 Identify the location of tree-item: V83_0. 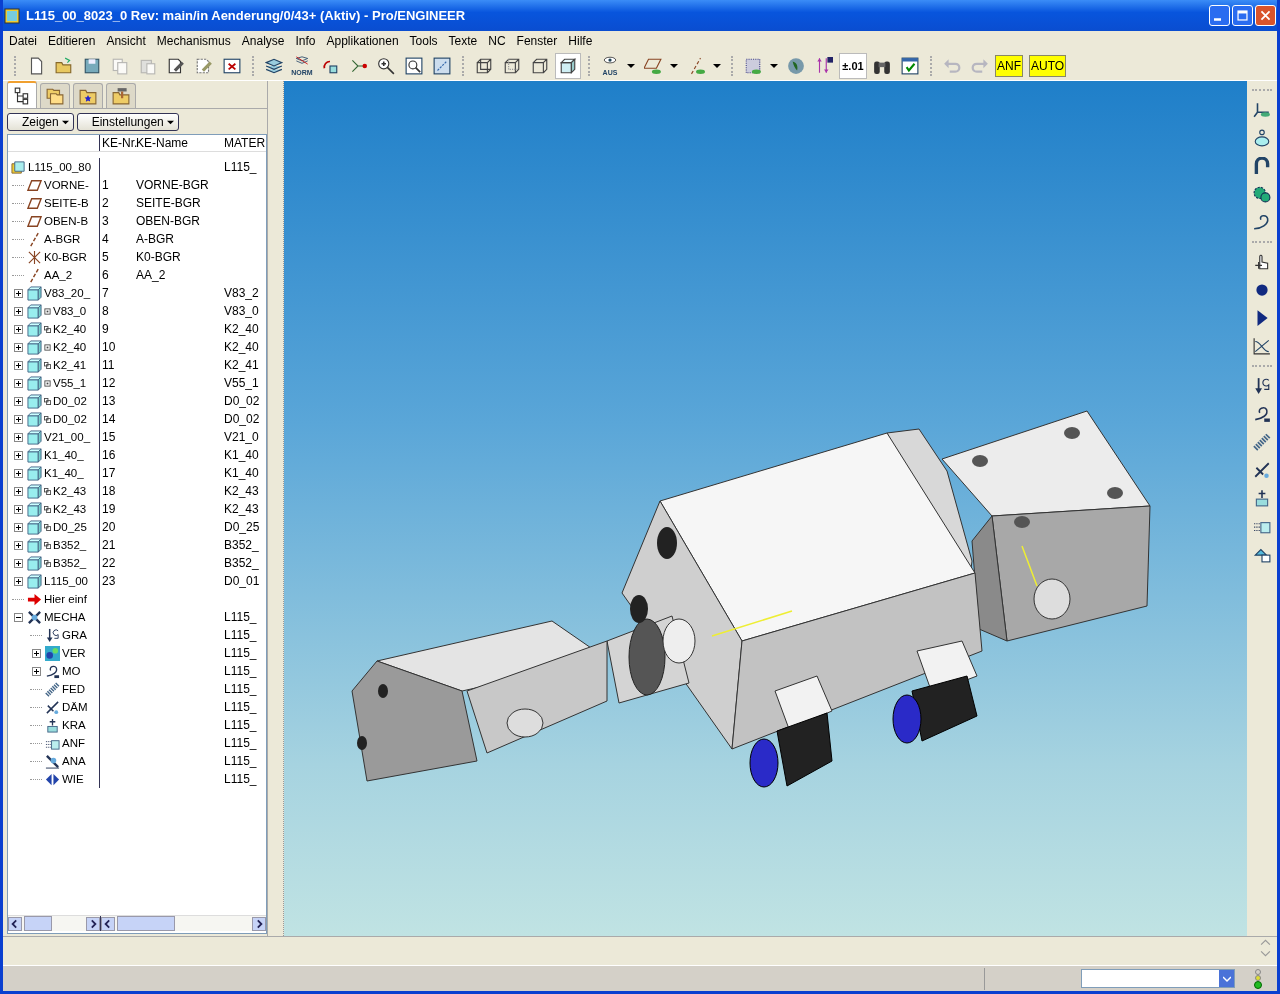
(70, 311).